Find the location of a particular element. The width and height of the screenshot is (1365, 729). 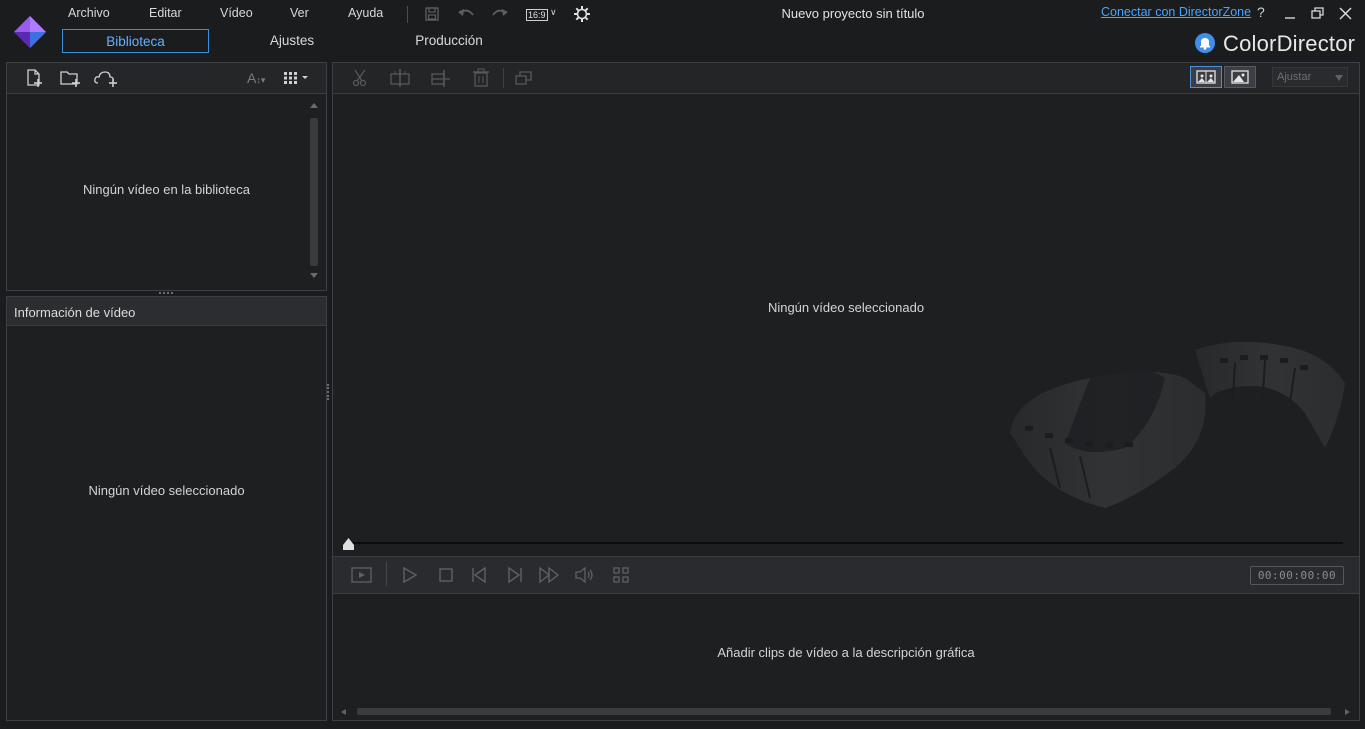

single-view-button is located at coordinates (1240, 77).